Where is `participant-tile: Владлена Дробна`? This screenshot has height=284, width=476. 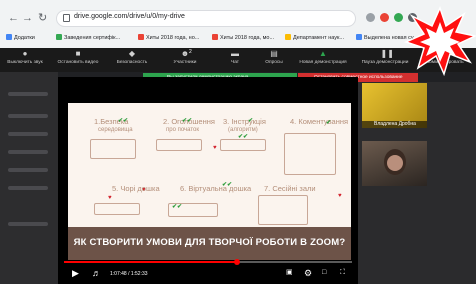 participant-tile: Владлена Дробна is located at coordinates (394, 105).